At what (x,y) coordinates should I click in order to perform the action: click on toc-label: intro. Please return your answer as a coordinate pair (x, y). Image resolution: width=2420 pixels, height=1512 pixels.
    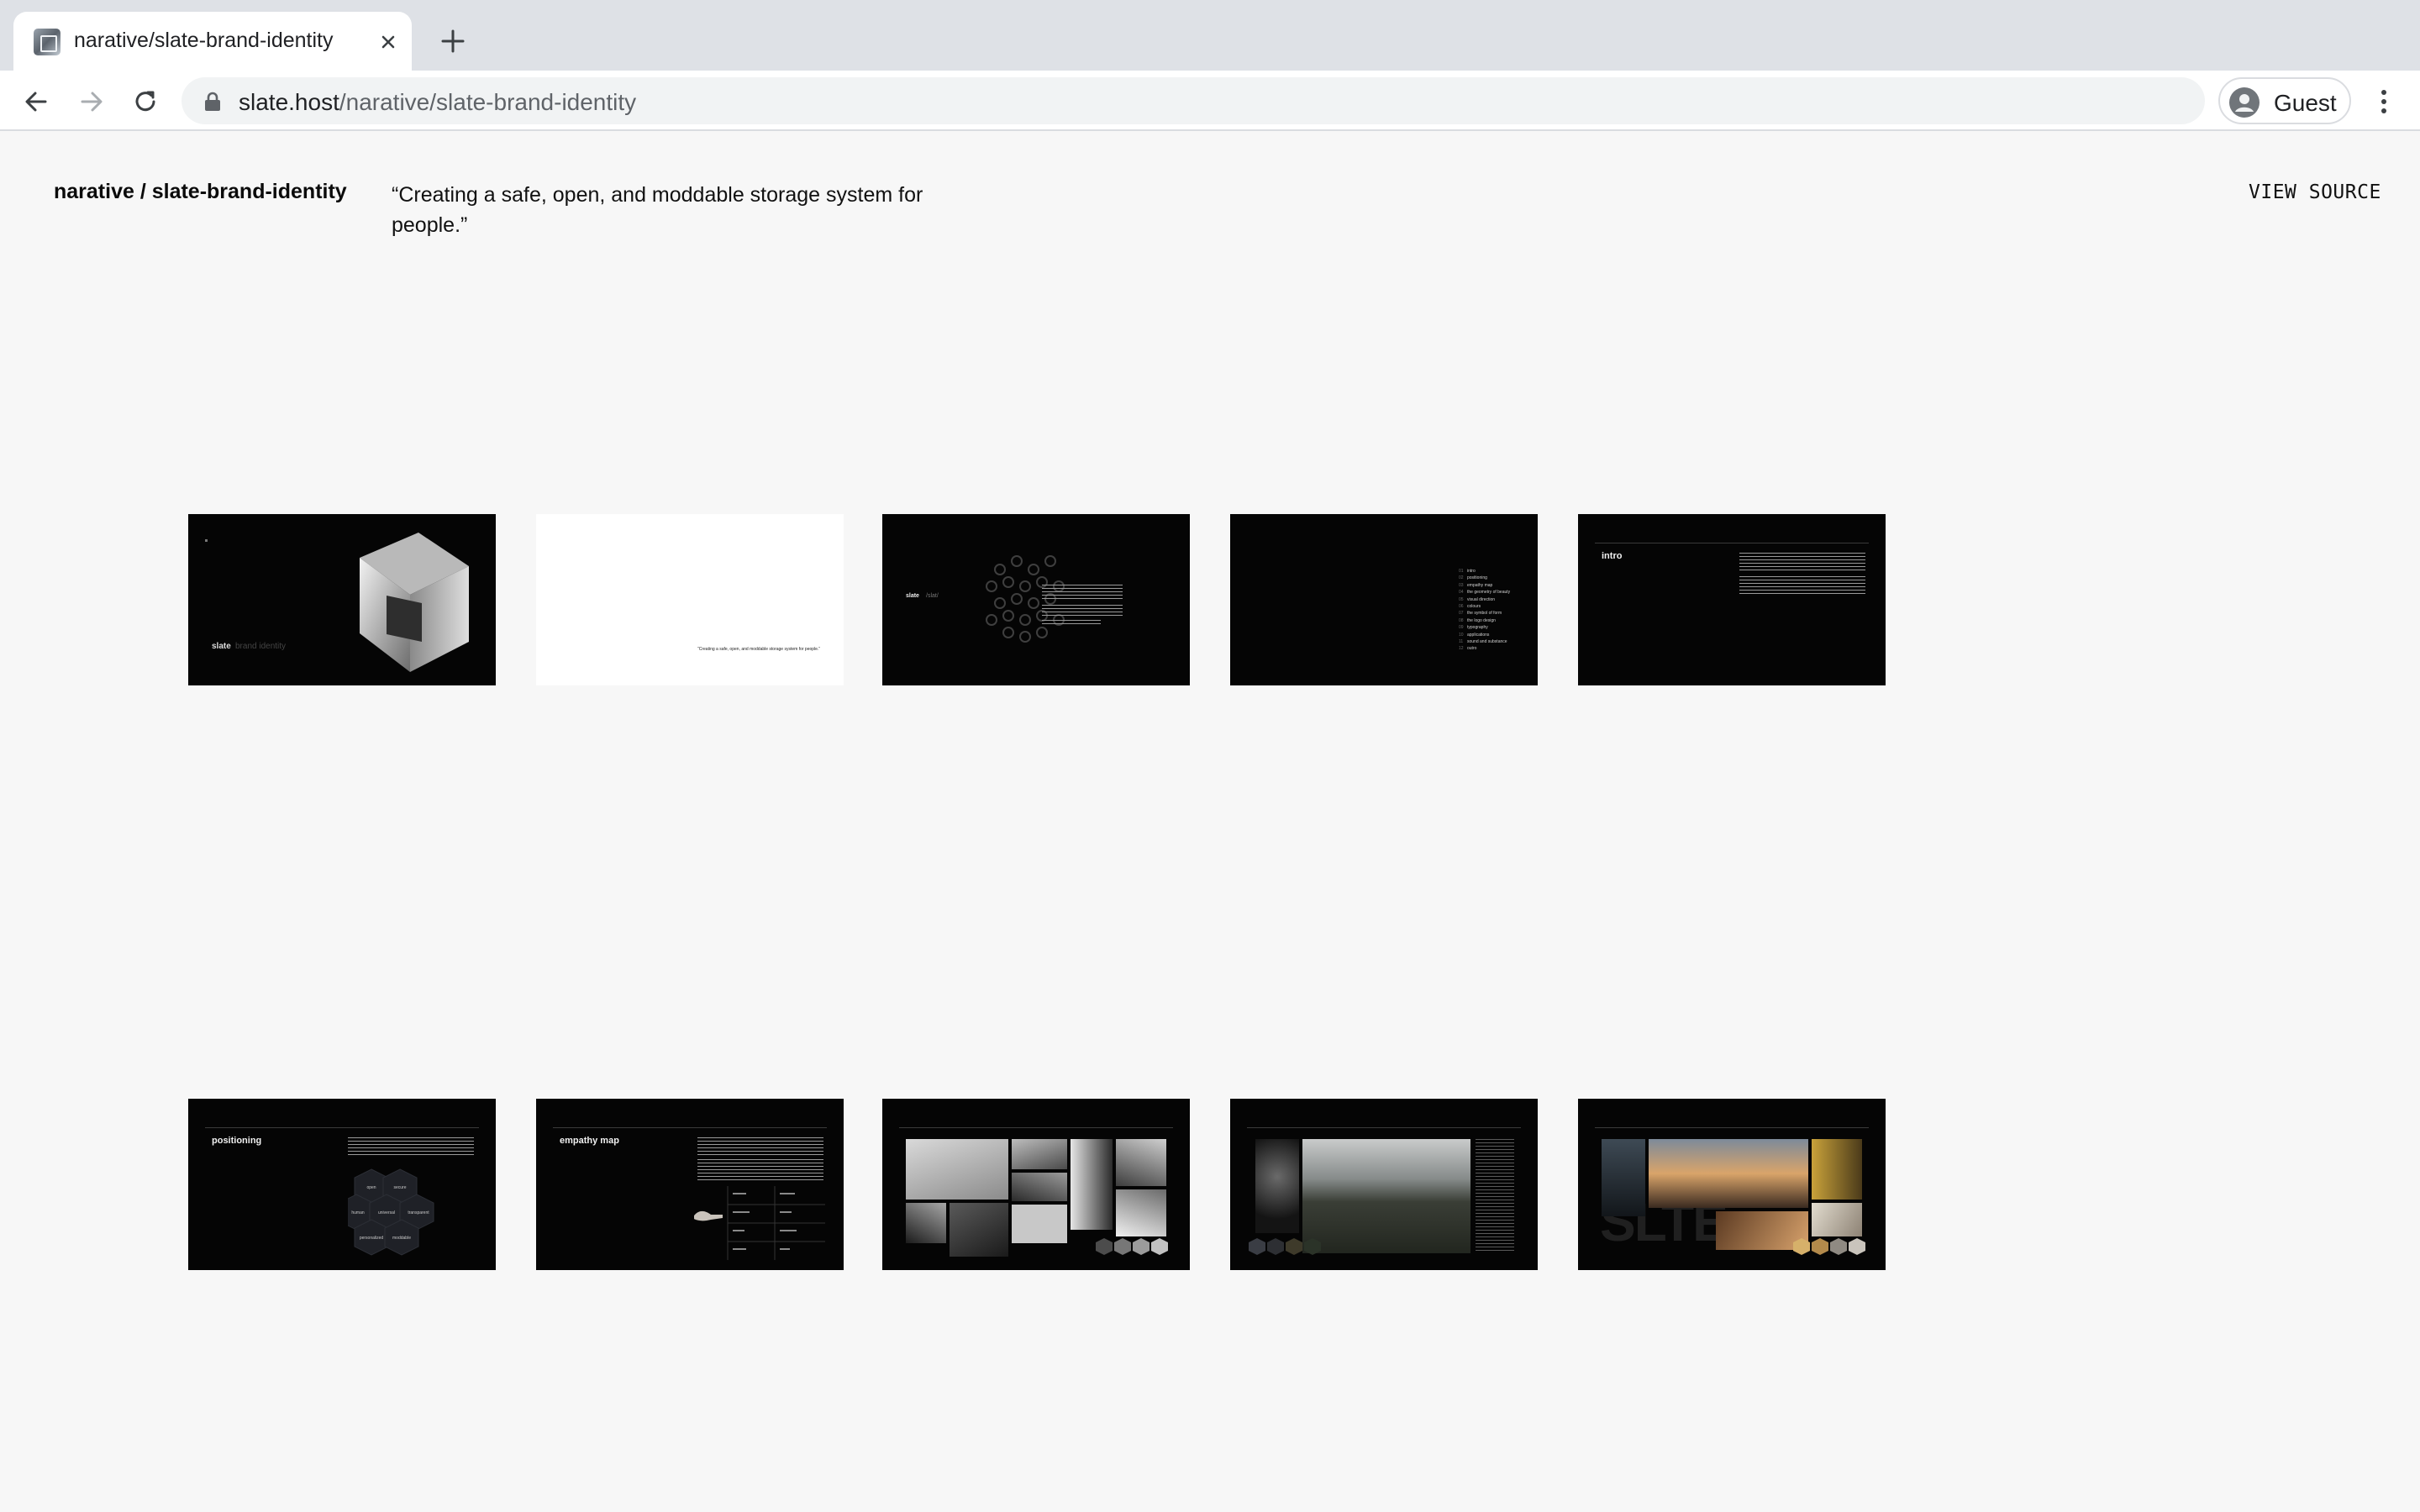
    Looking at the image, I should click on (1471, 571).